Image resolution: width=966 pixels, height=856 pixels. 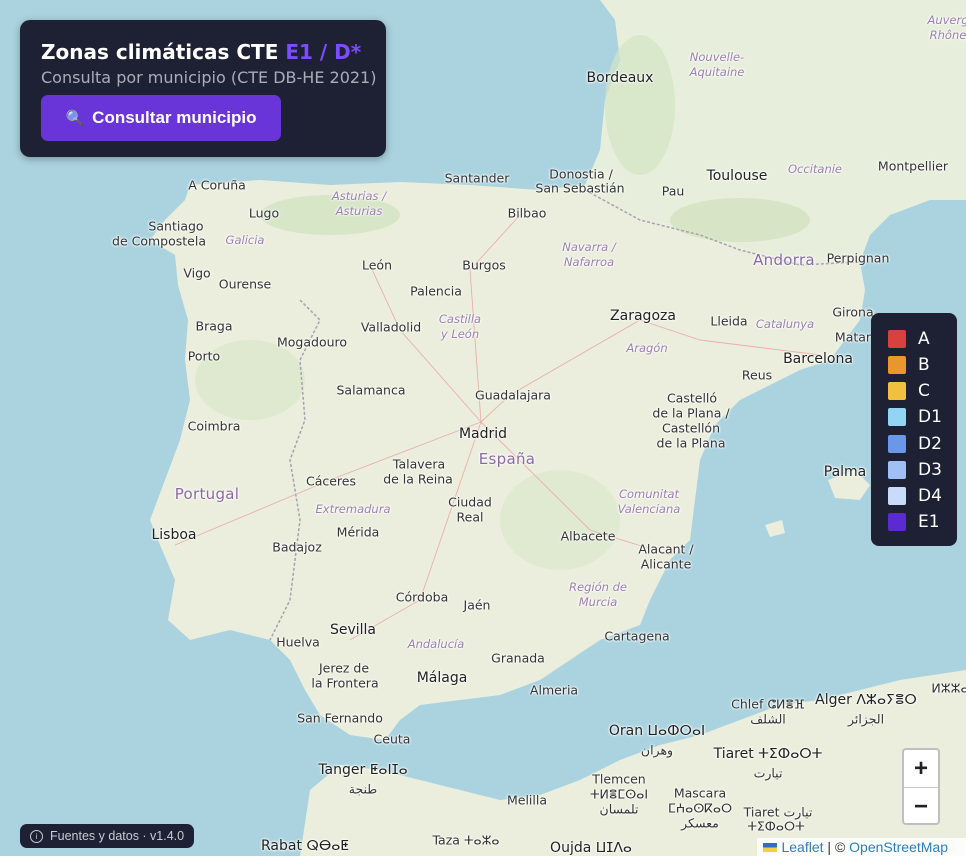 What do you see at coordinates (436, 291) in the screenshot?
I see `map-label-palencia: Palencia` at bounding box center [436, 291].